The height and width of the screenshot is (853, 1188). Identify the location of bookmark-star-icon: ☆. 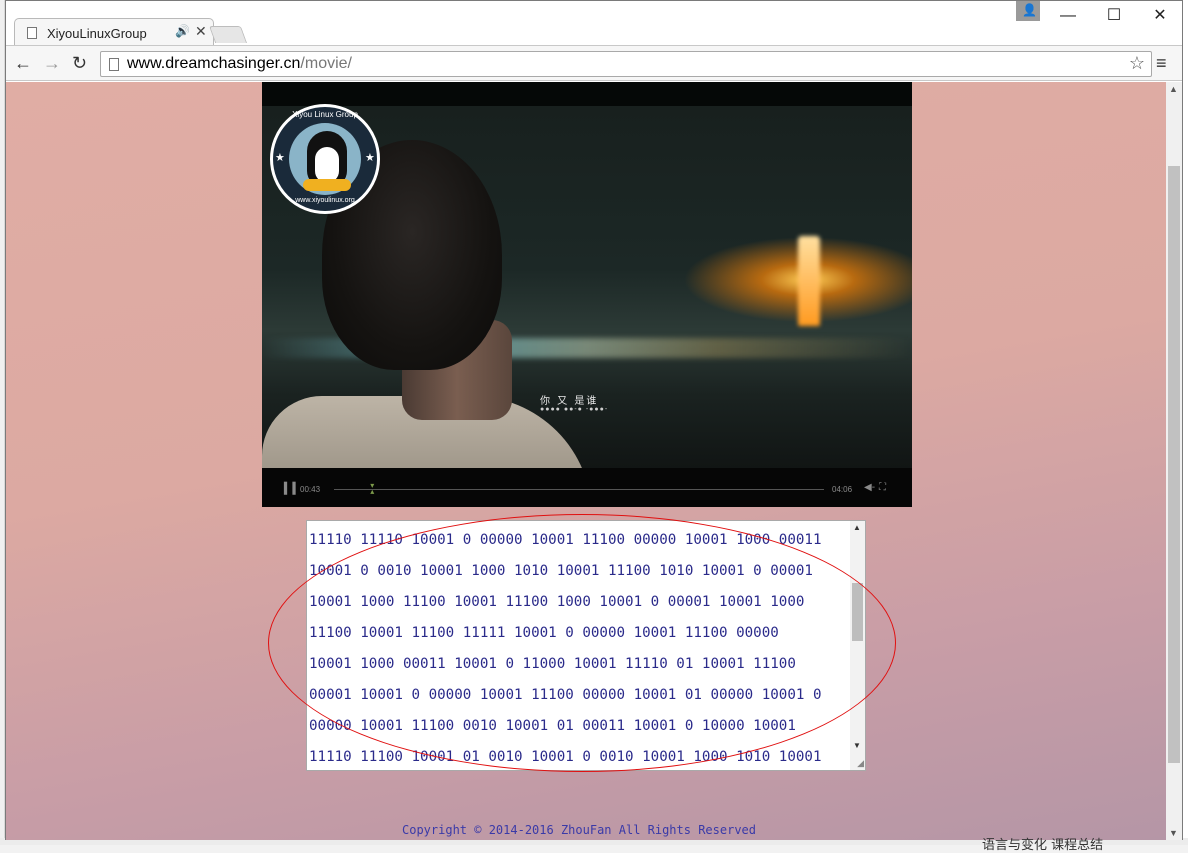
(1137, 63).